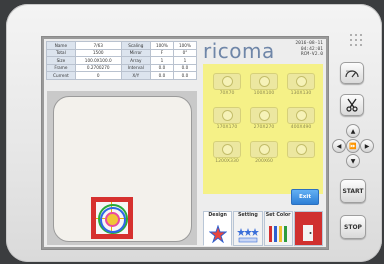  Describe the element at coordinates (308, 212) in the screenshot. I see `tab-exit-door-label` at that location.